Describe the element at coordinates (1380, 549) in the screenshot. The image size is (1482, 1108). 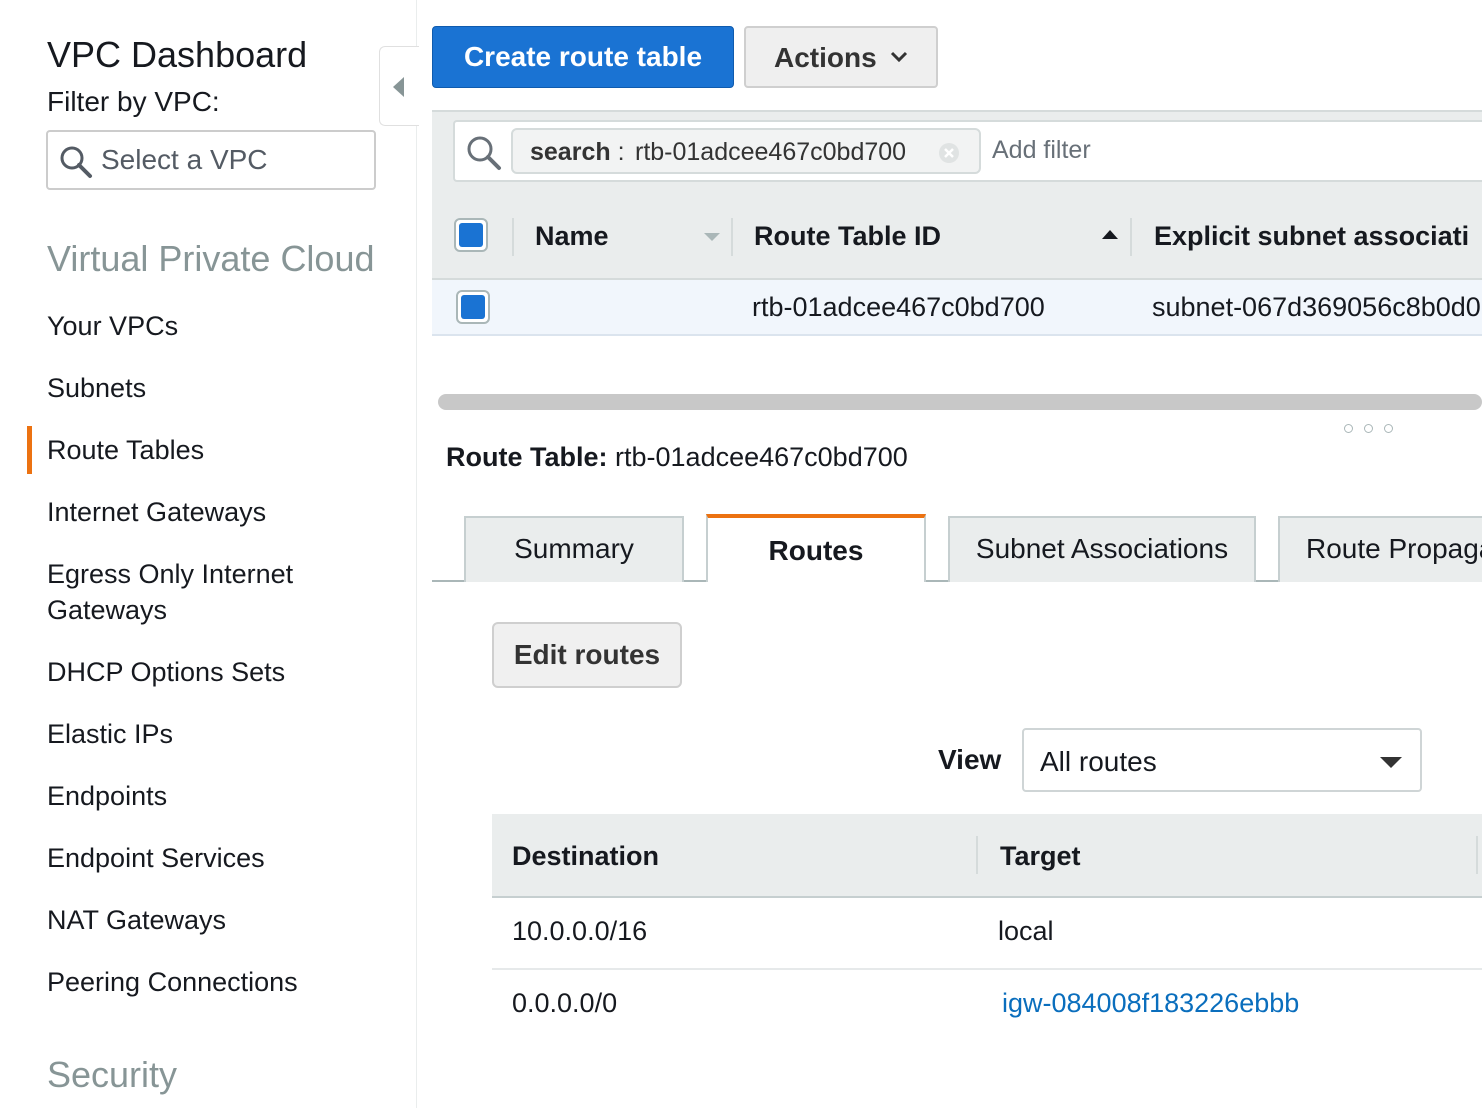
I see `tab-route-propagation: Route Propaga` at that location.